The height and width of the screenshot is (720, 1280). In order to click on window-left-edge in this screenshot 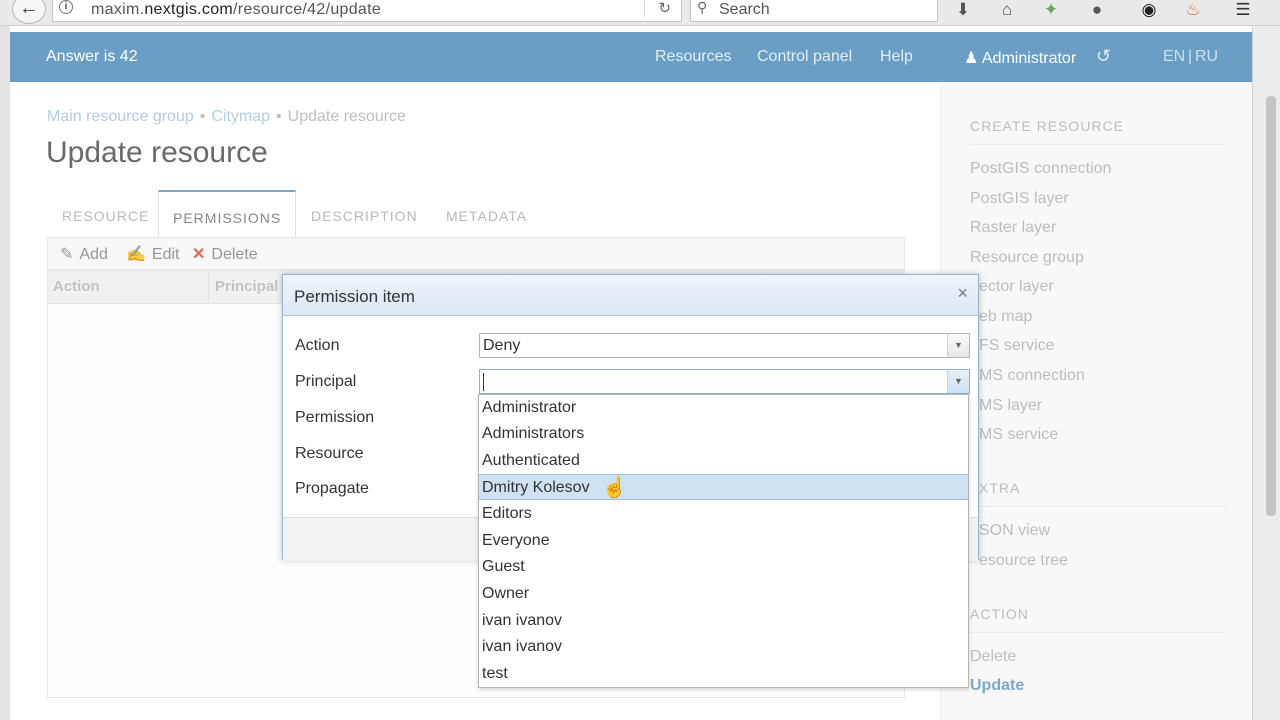, I will do `click(5, 373)`.